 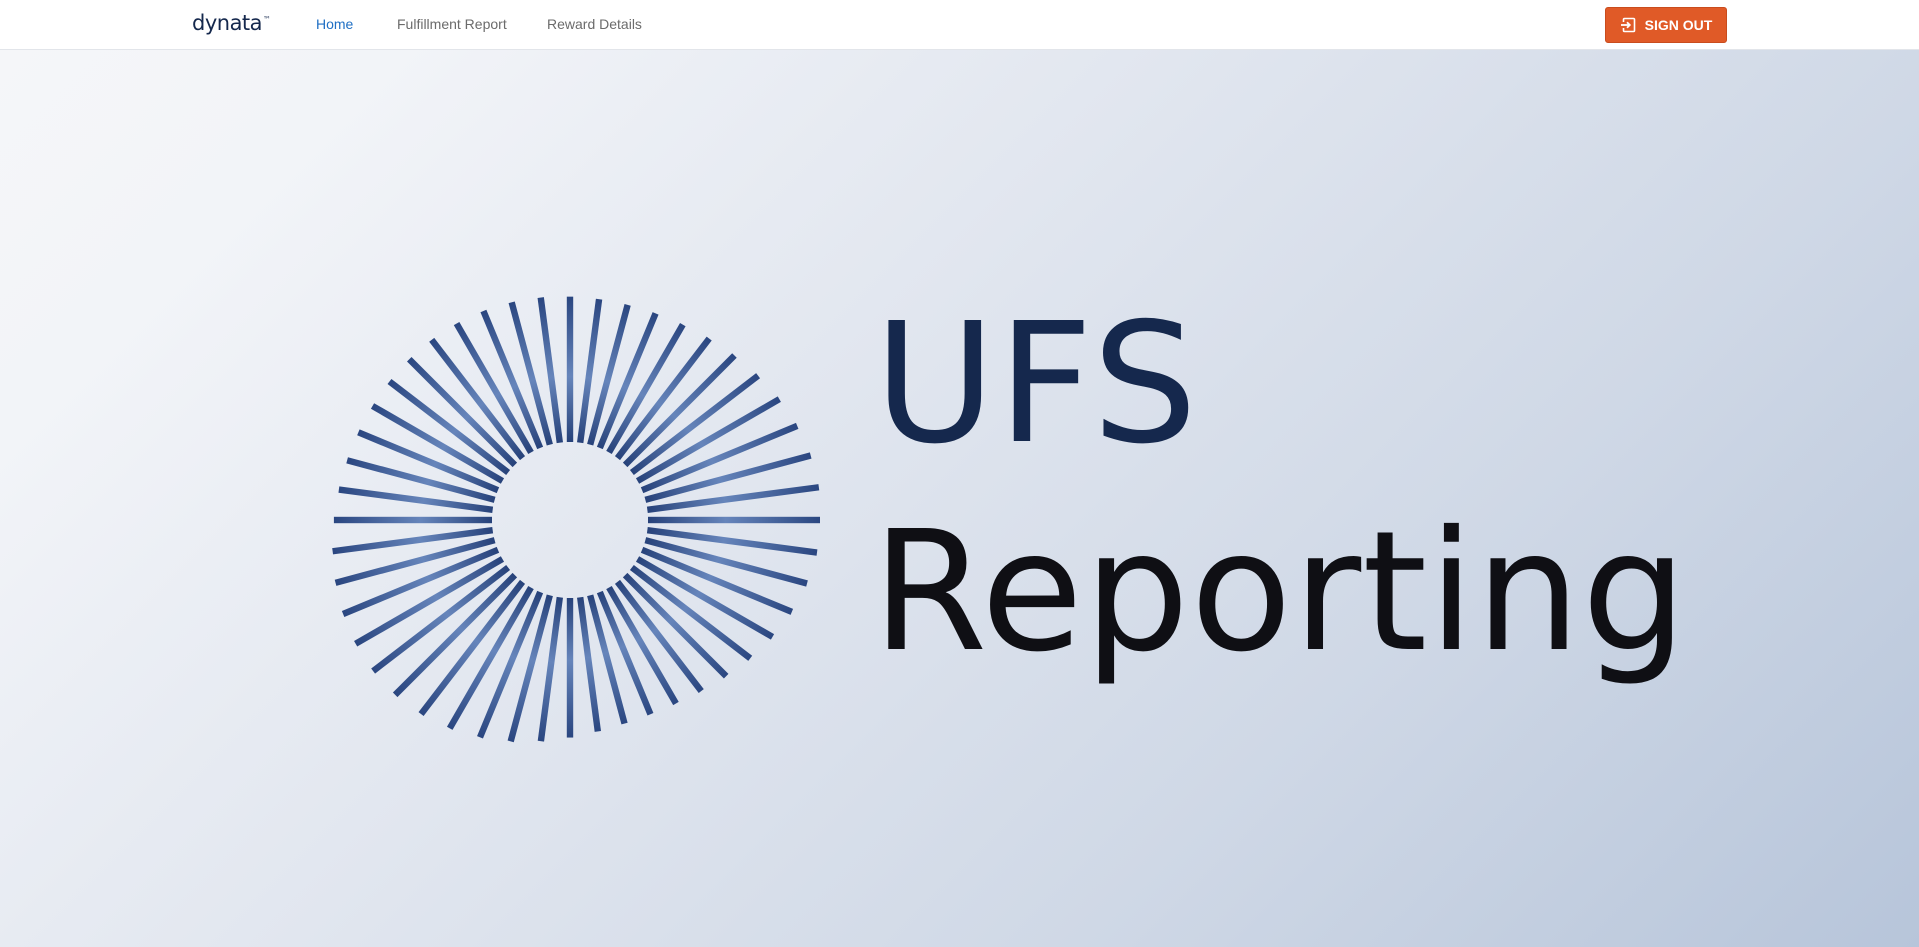 What do you see at coordinates (452, 24) in the screenshot?
I see `nav-link-fulfillment-report: Fulfillment Report` at bounding box center [452, 24].